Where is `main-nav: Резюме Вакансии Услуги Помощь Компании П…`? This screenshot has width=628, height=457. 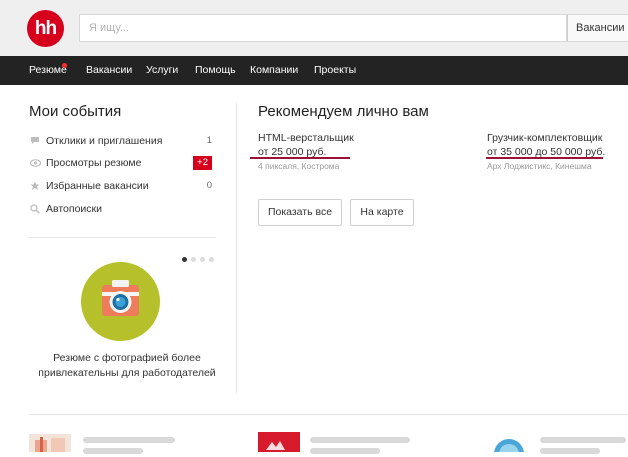
main-nav: Резюме Вакансии Услуги Помощь Компании П… is located at coordinates (314, 70).